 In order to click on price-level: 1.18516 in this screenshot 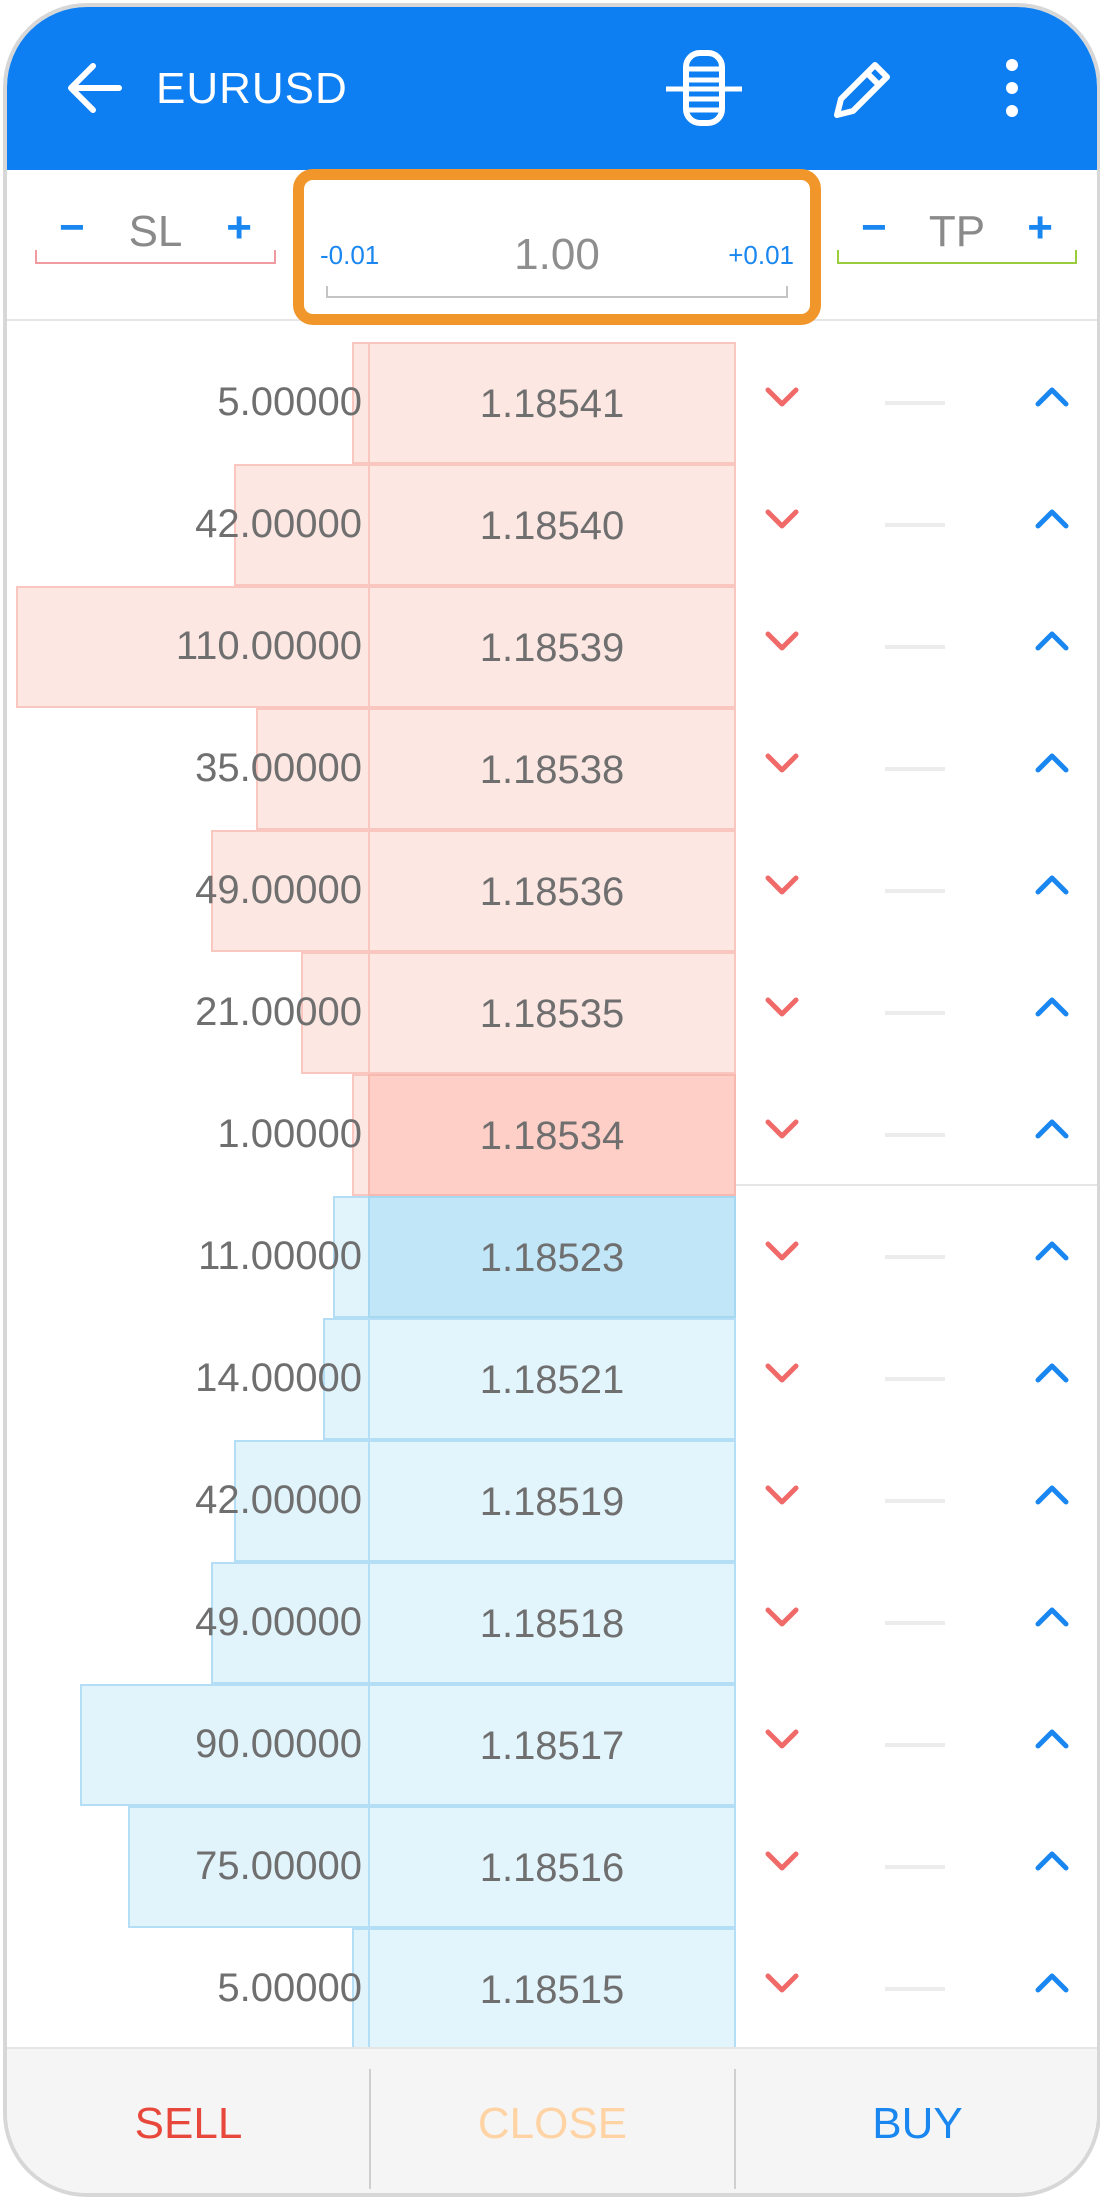, I will do `click(552, 1868)`.